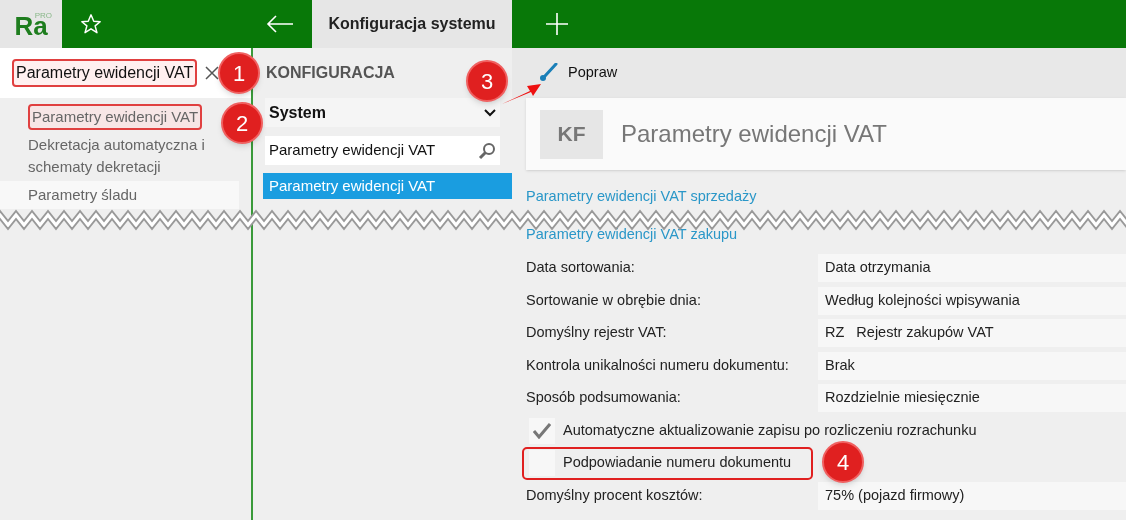  What do you see at coordinates (242, 123) in the screenshot?
I see `annotation-marker: 2` at bounding box center [242, 123].